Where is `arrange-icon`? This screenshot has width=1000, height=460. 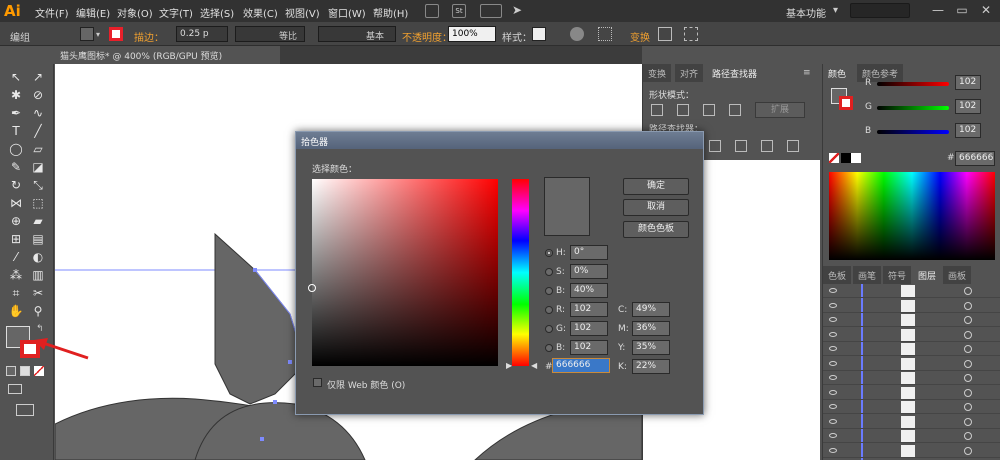
arrange-icon is located at coordinates (691, 34).